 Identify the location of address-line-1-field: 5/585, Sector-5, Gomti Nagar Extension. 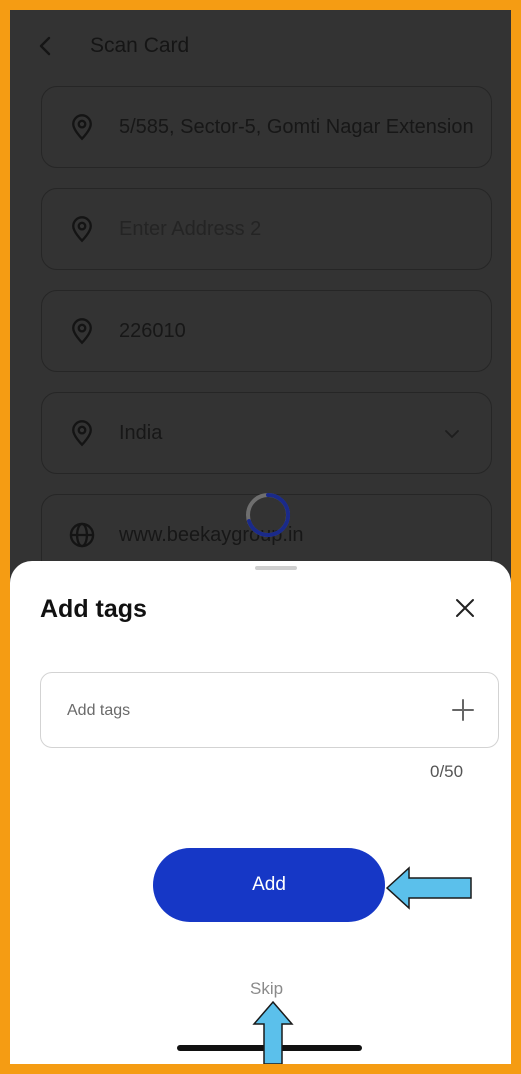
(266, 127).